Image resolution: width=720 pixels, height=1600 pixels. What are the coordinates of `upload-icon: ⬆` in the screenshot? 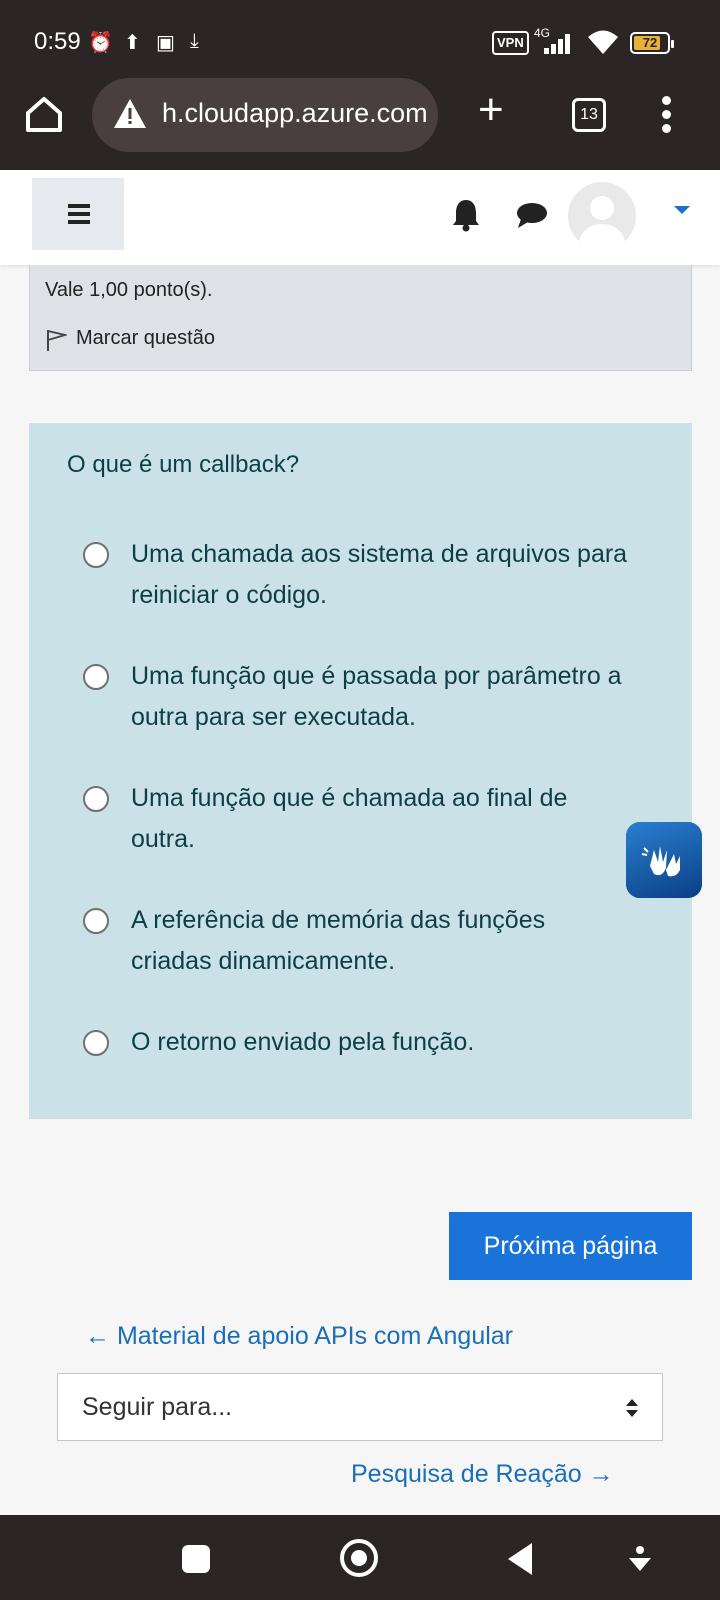 It's located at (132, 43).